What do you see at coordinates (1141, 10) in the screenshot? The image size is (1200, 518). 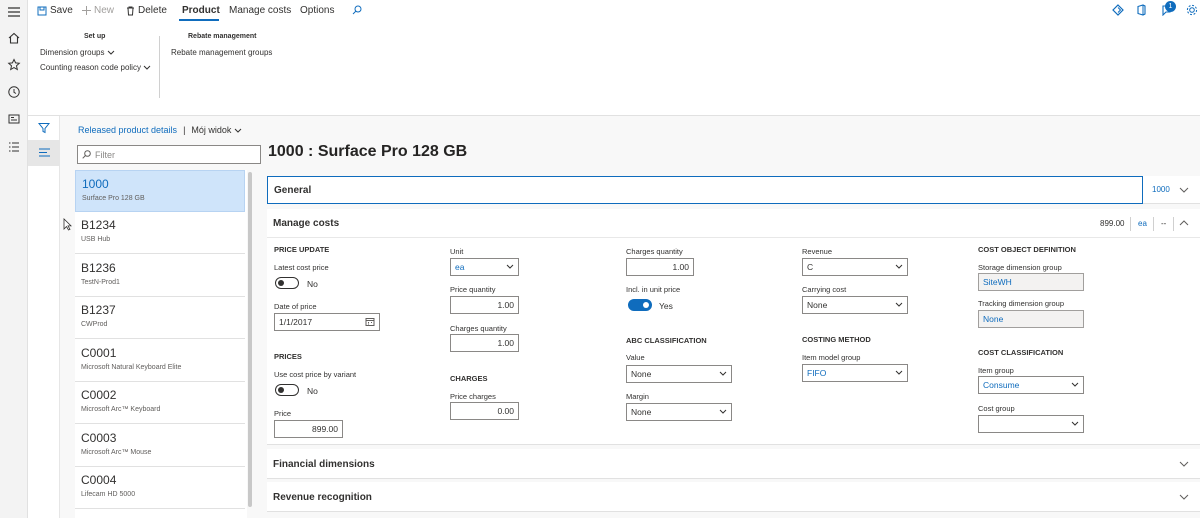 I see `office-icon` at bounding box center [1141, 10].